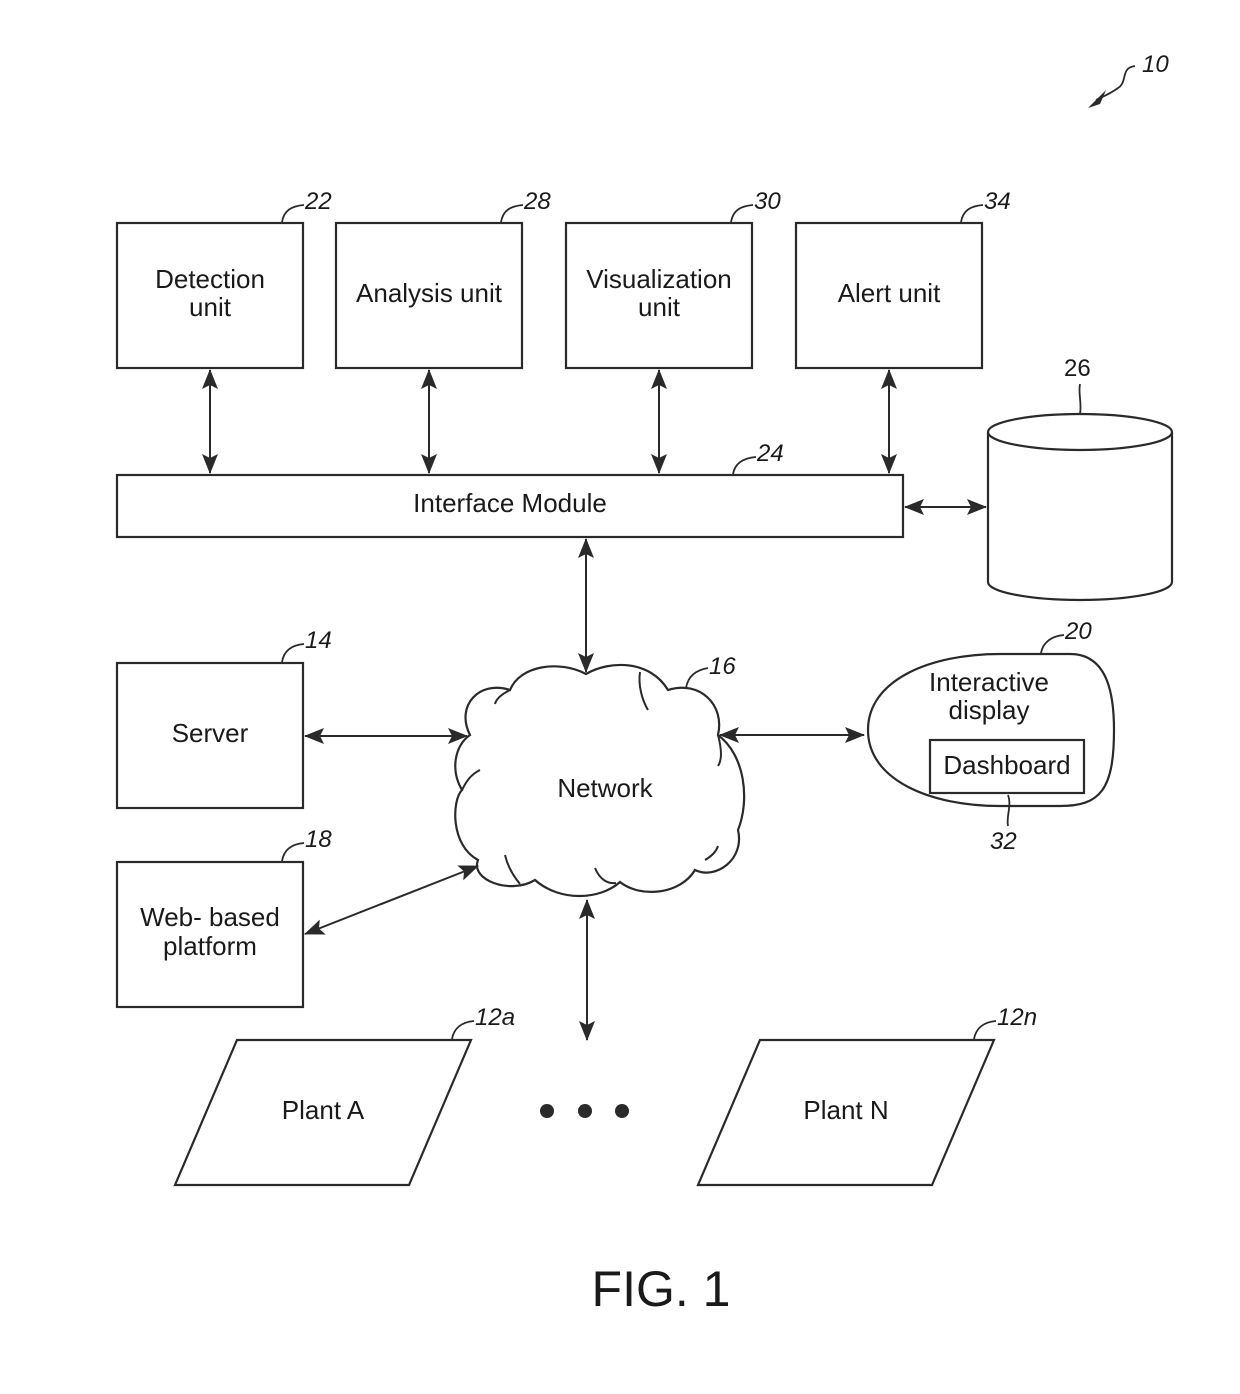 This screenshot has width=1240, height=1394. I want to click on figure-caption: FIG. 1, so click(661, 1289).